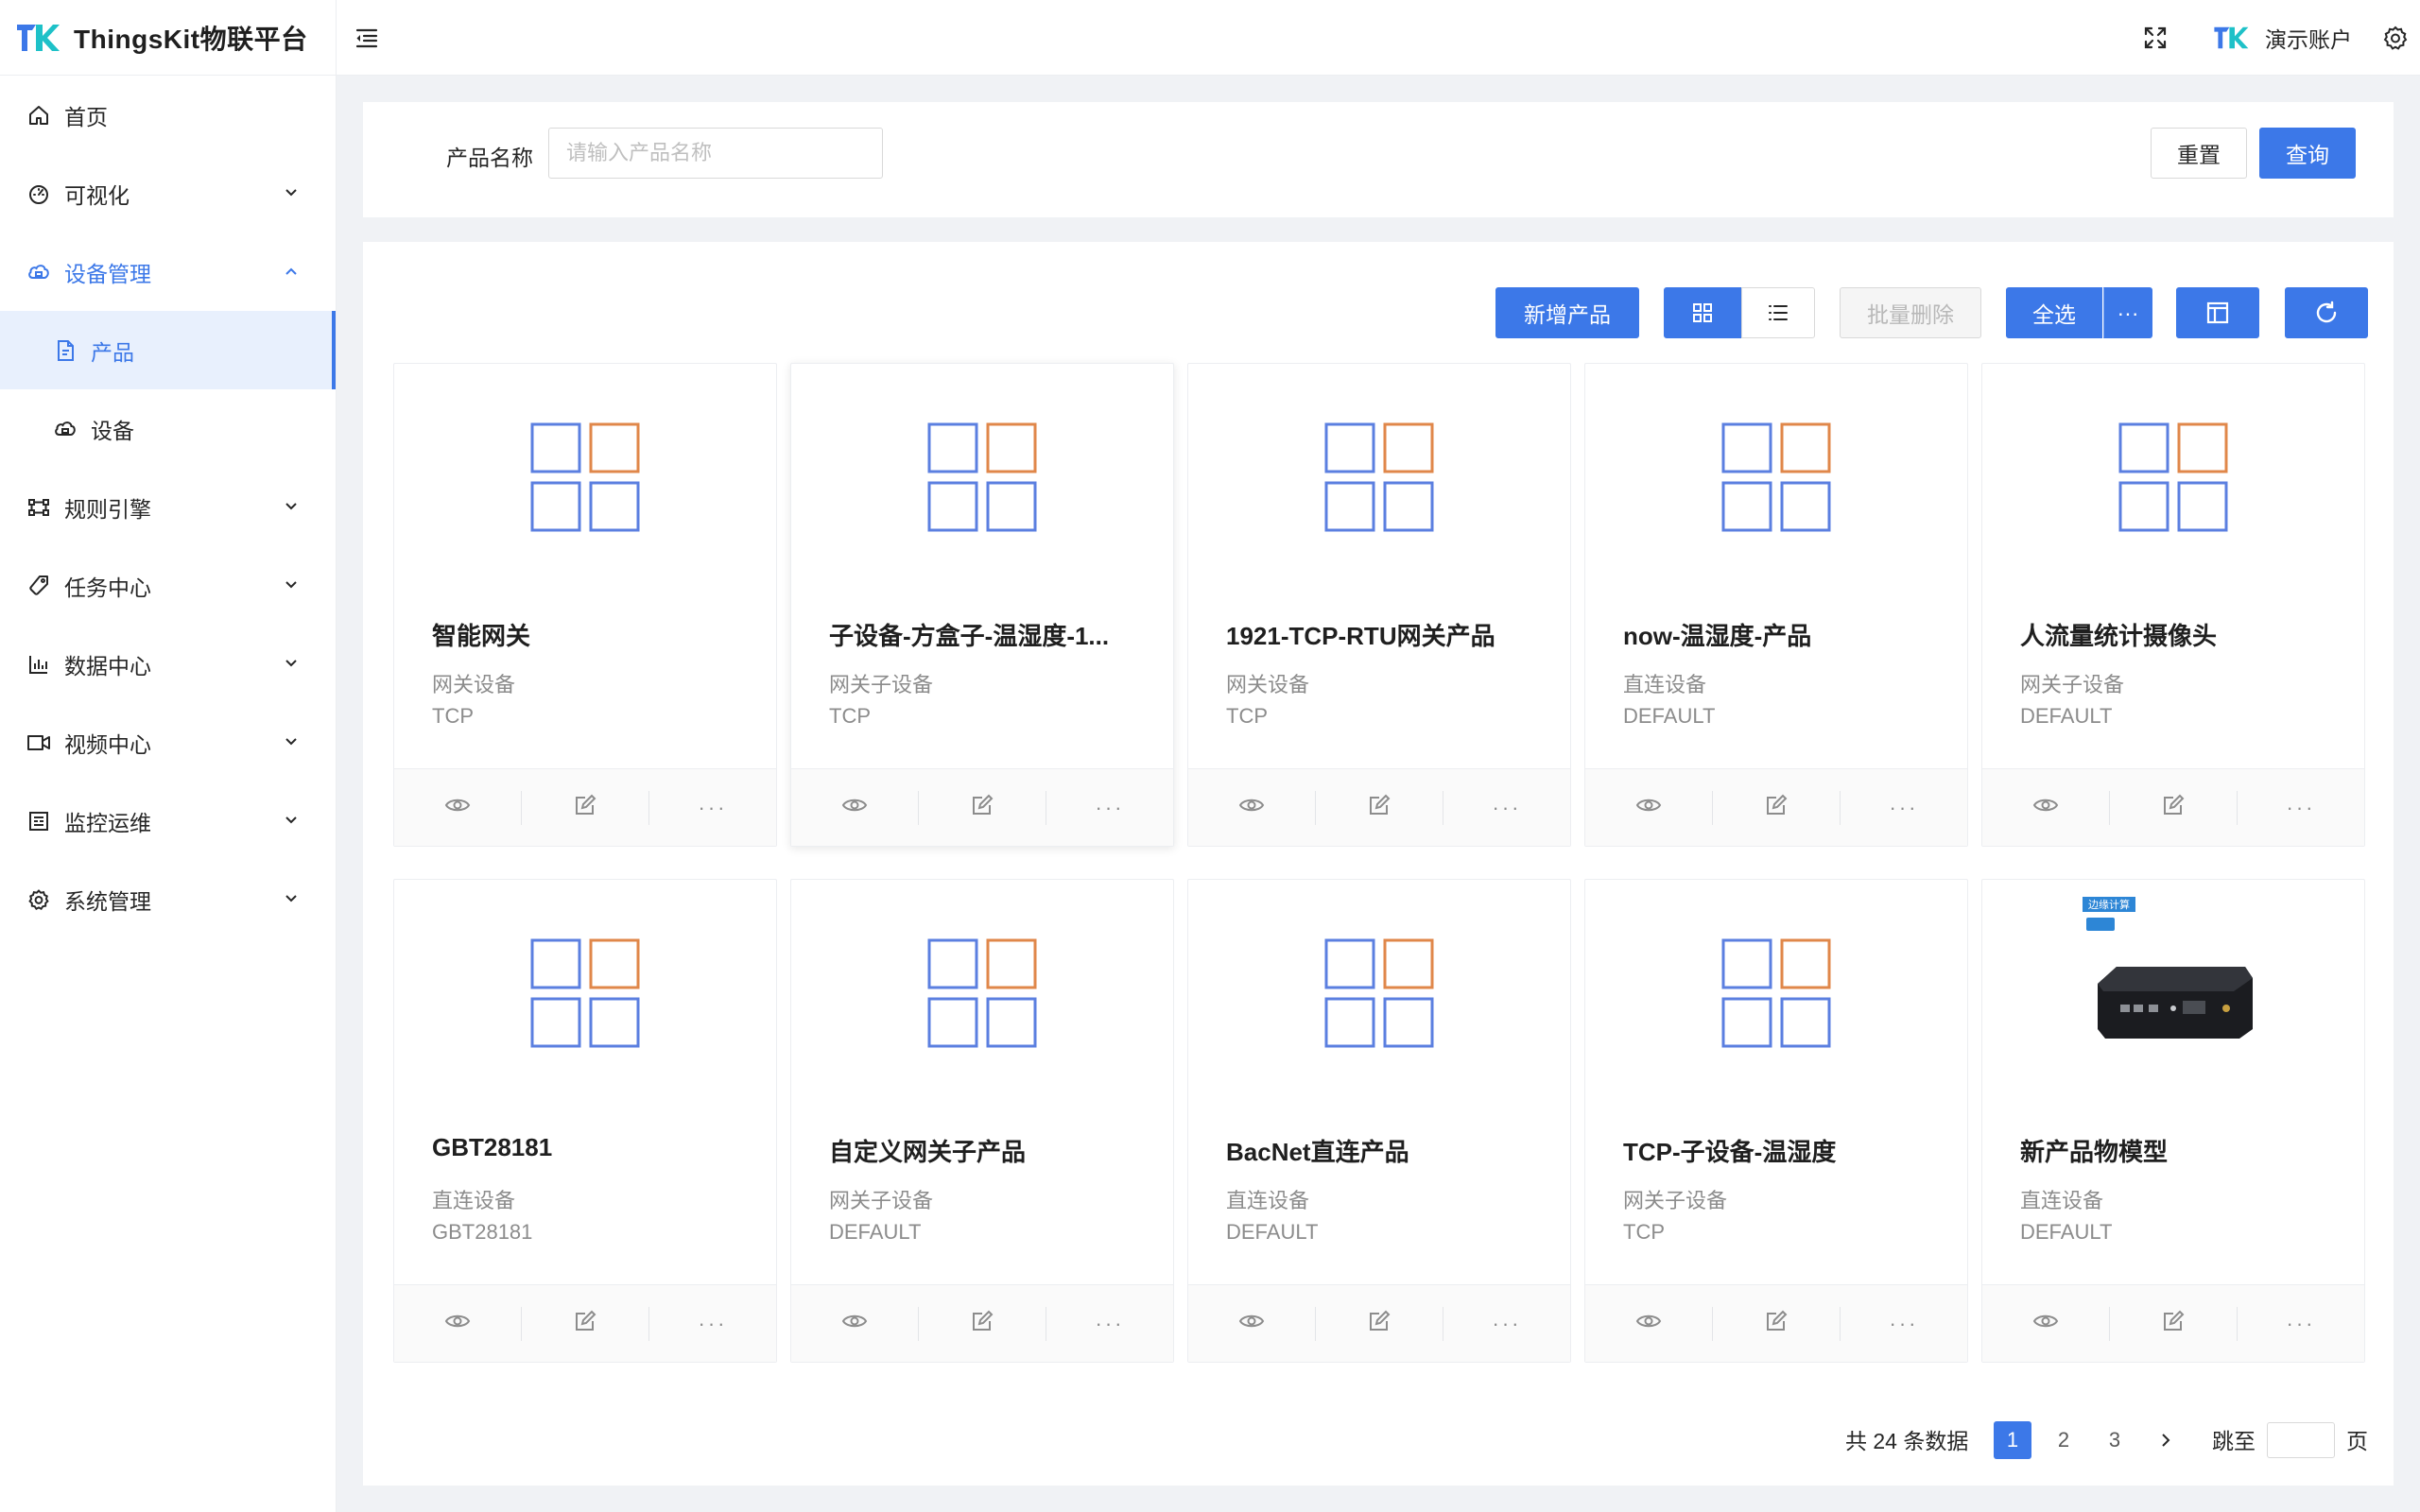  Describe the element at coordinates (2012, 1440) in the screenshot. I see `page-button-1: 1` at that location.